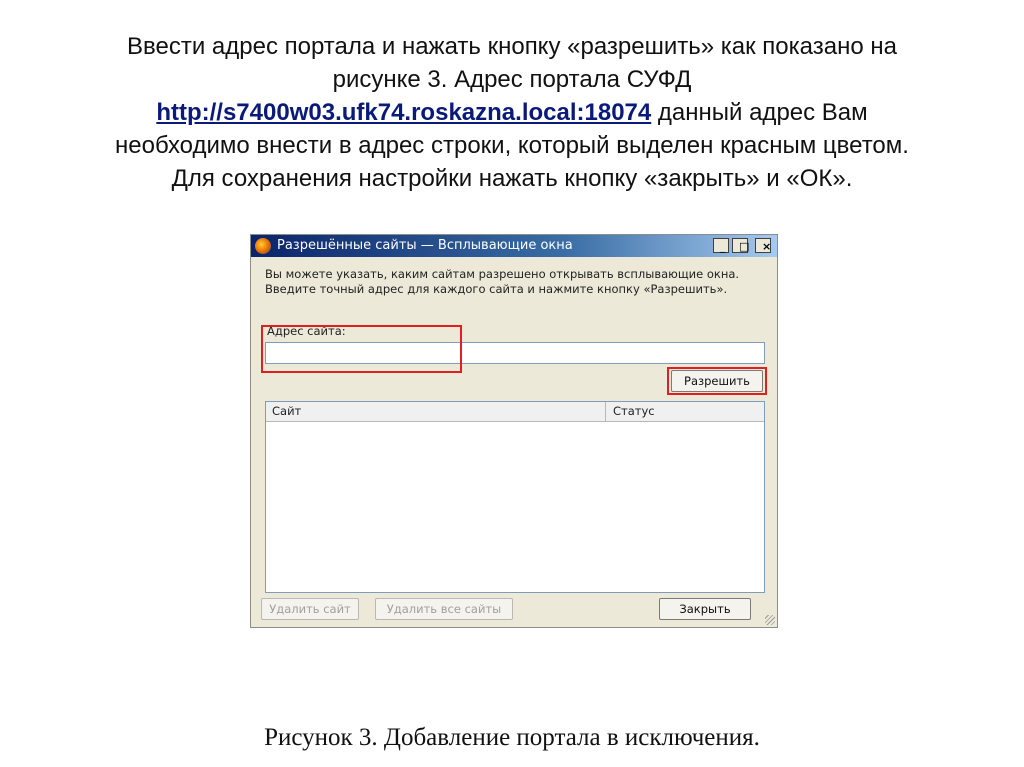 The image size is (1024, 767). Describe the element at coordinates (689, 411) in the screenshot. I see `column-header-status: Статус` at that location.